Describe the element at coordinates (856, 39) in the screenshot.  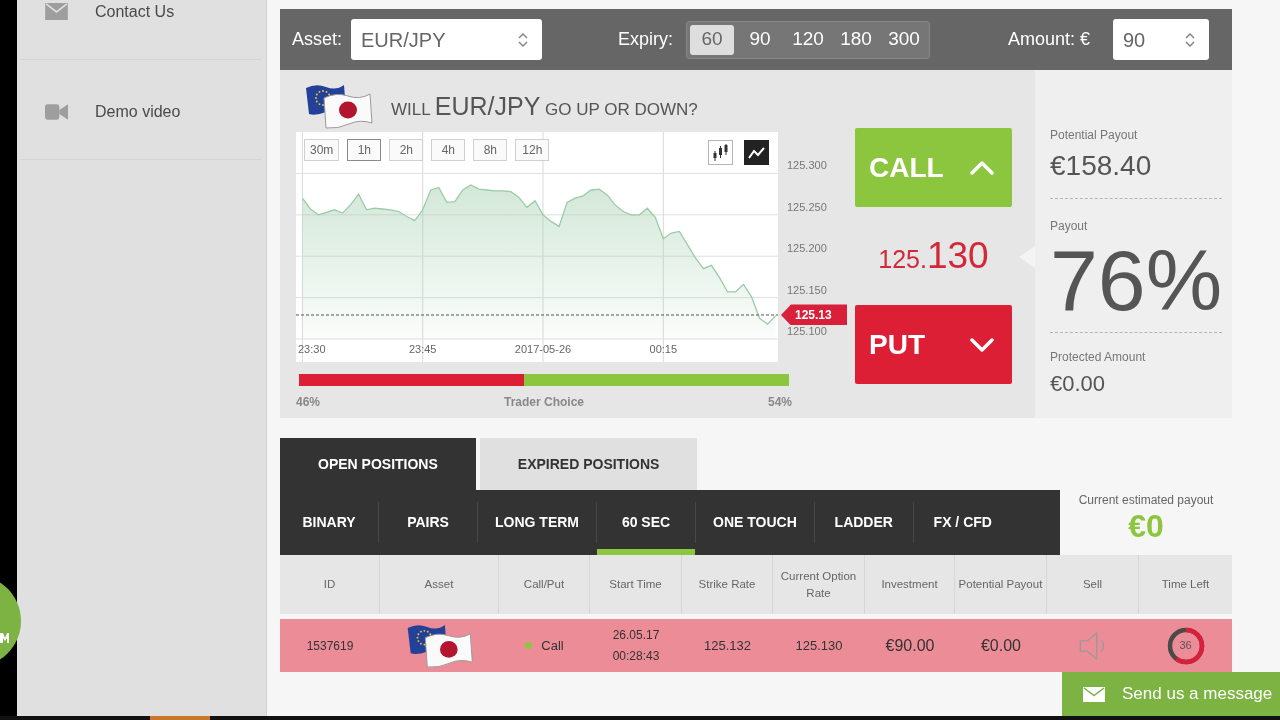
I see `expiry-option: 180` at that location.